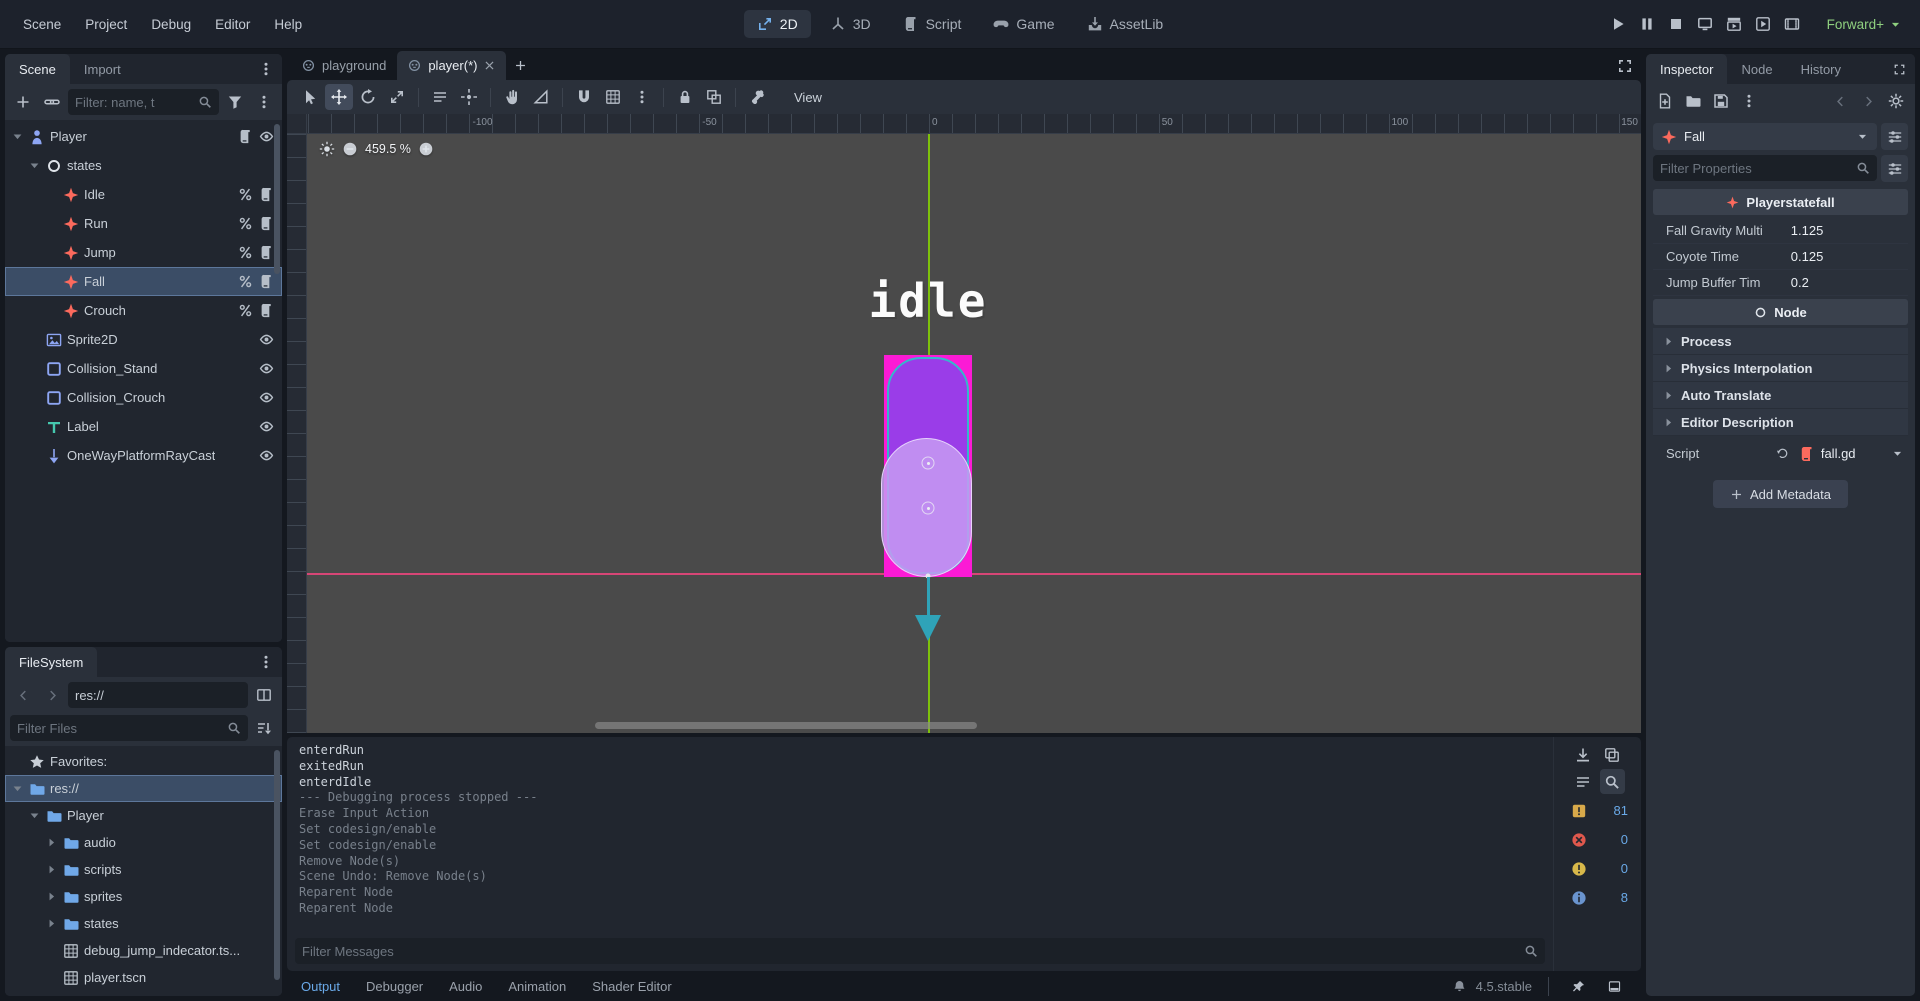  What do you see at coordinates (339, 97) in the screenshot?
I see `move-tool` at bounding box center [339, 97].